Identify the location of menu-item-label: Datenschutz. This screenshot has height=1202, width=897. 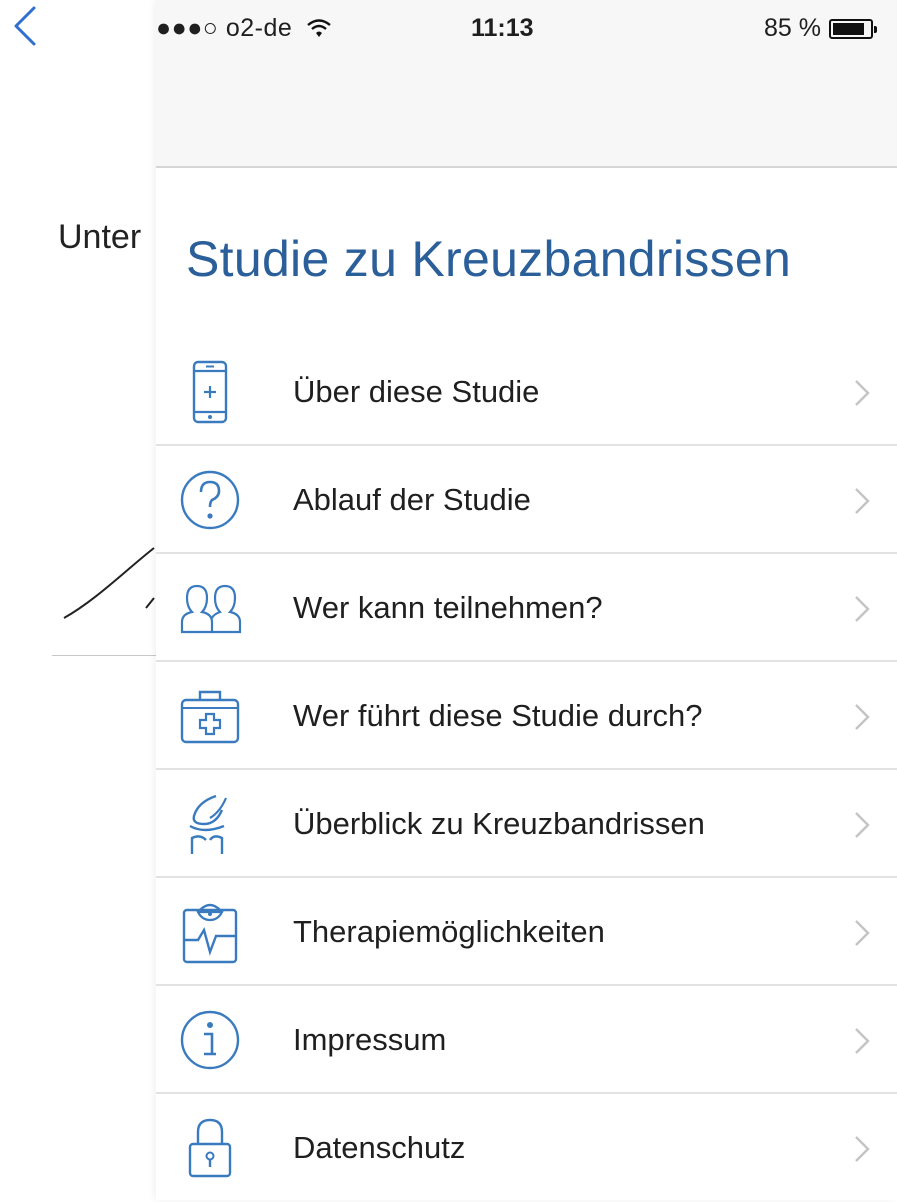
(379, 1147).